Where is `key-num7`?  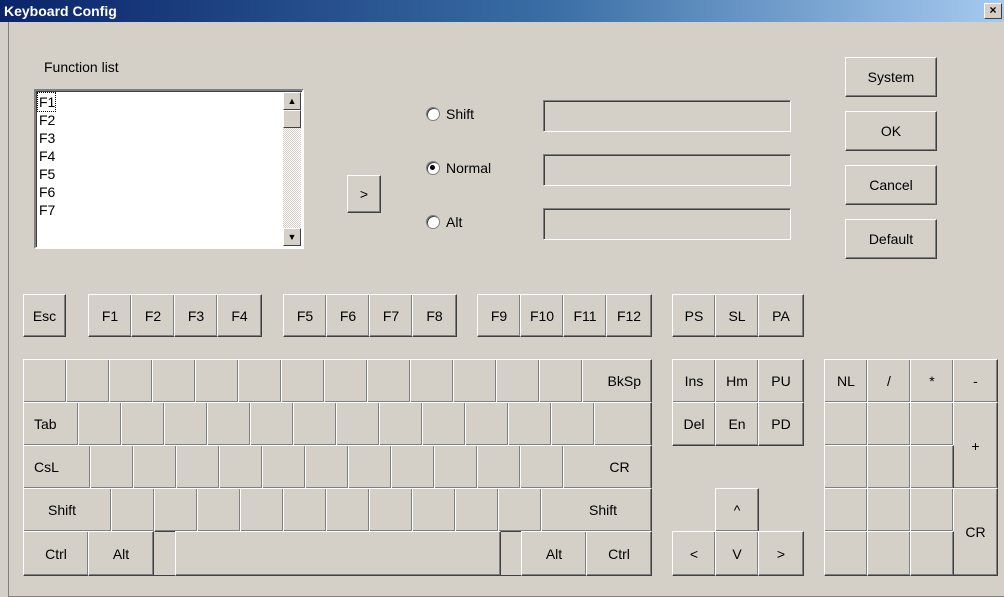
key-num7 is located at coordinates (846, 424).